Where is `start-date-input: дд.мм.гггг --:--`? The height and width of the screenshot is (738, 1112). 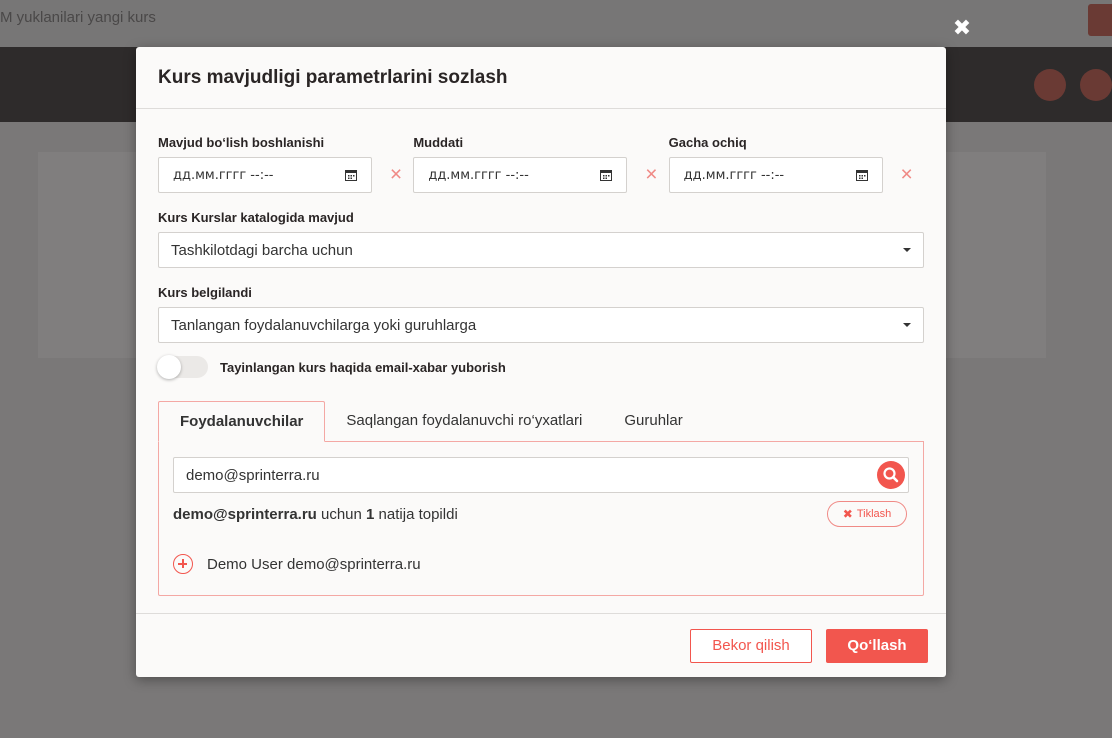 start-date-input: дд.мм.гггг --:-- is located at coordinates (265, 175).